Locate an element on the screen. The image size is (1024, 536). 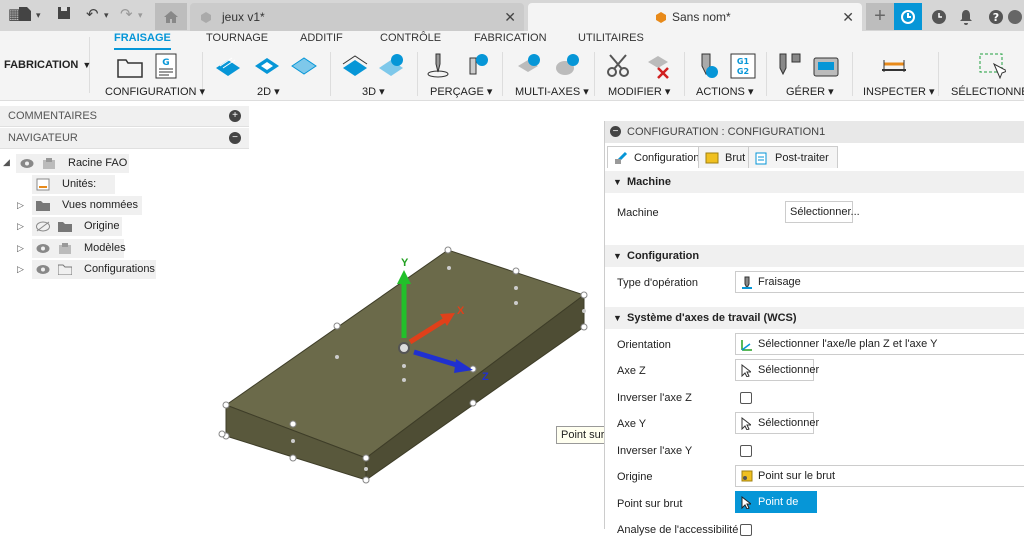
avatar is located at coordinates (1015, 16).